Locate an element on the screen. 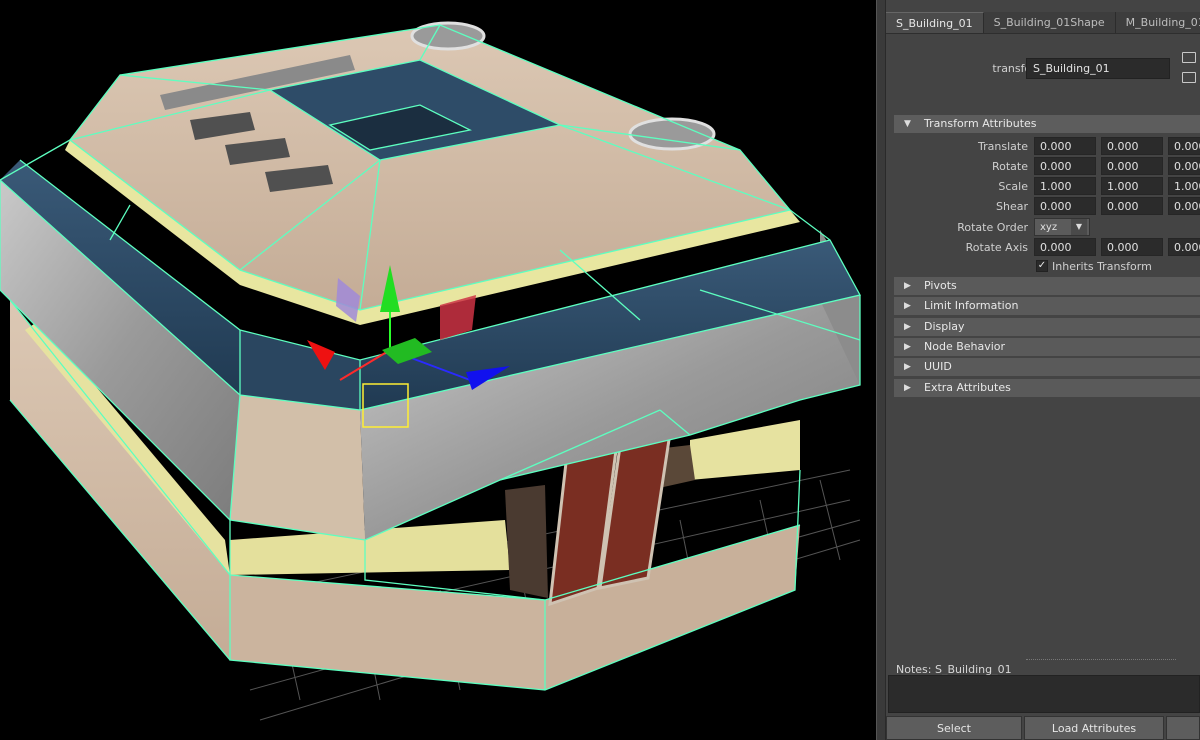  expanded-triangle-icon: ▼ is located at coordinates (907, 124).